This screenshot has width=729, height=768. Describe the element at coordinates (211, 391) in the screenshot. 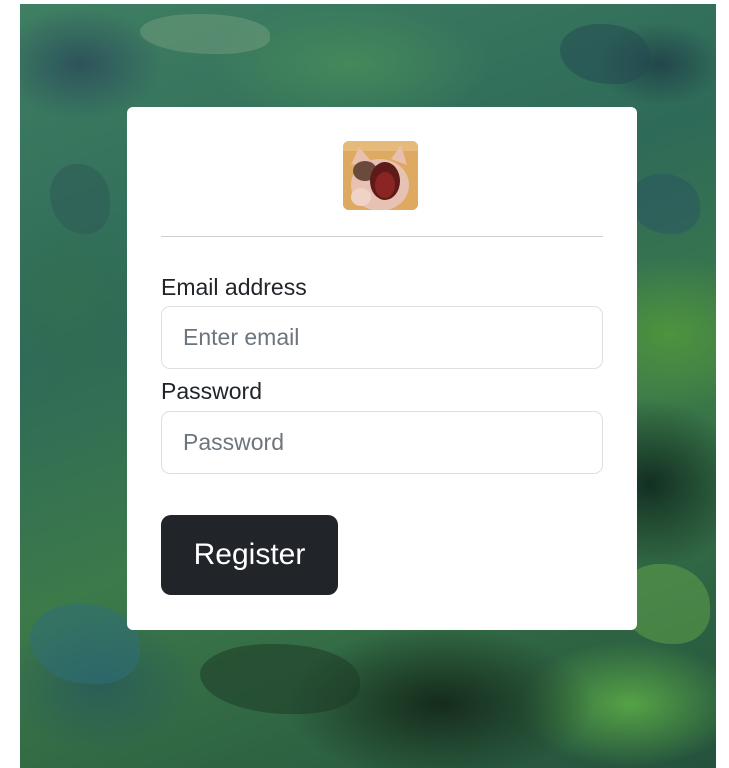

I see `password-label: Password` at that location.